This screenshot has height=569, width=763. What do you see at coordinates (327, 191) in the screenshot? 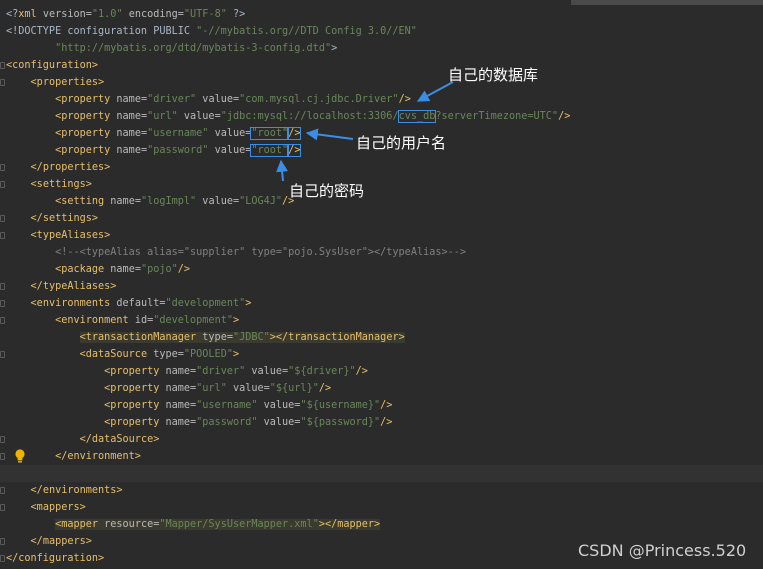
I see `annotation-password: 自己的密码` at bounding box center [327, 191].